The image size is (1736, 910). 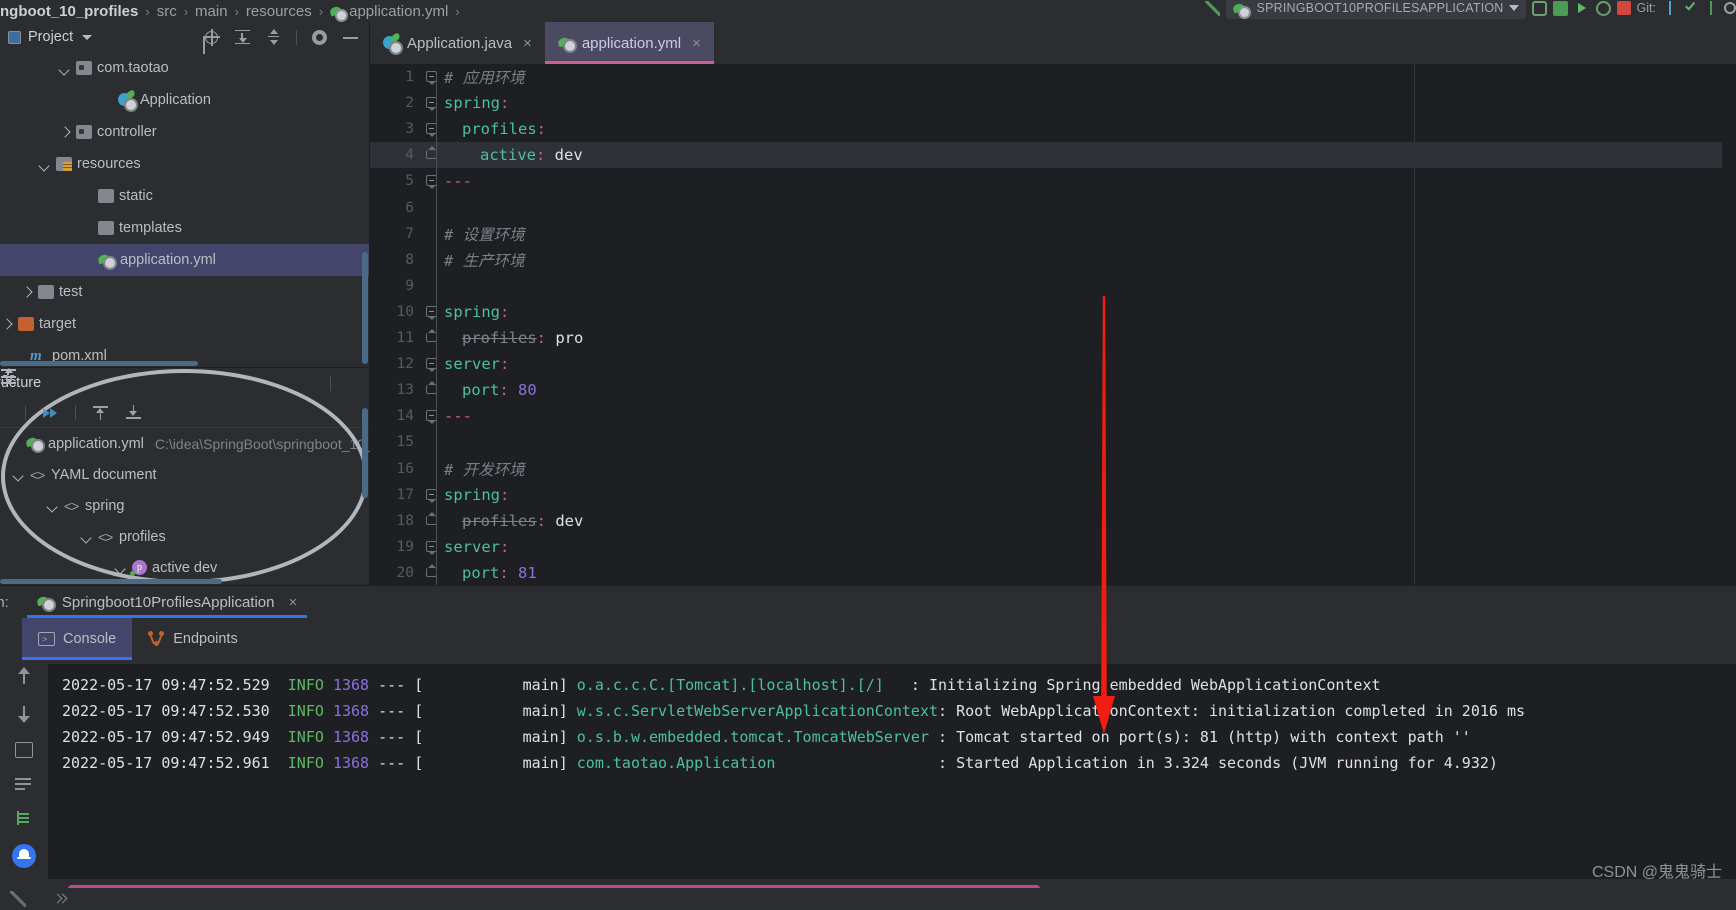 I want to click on code-line: 7 # 设置环境, so click(x=1053, y=234).